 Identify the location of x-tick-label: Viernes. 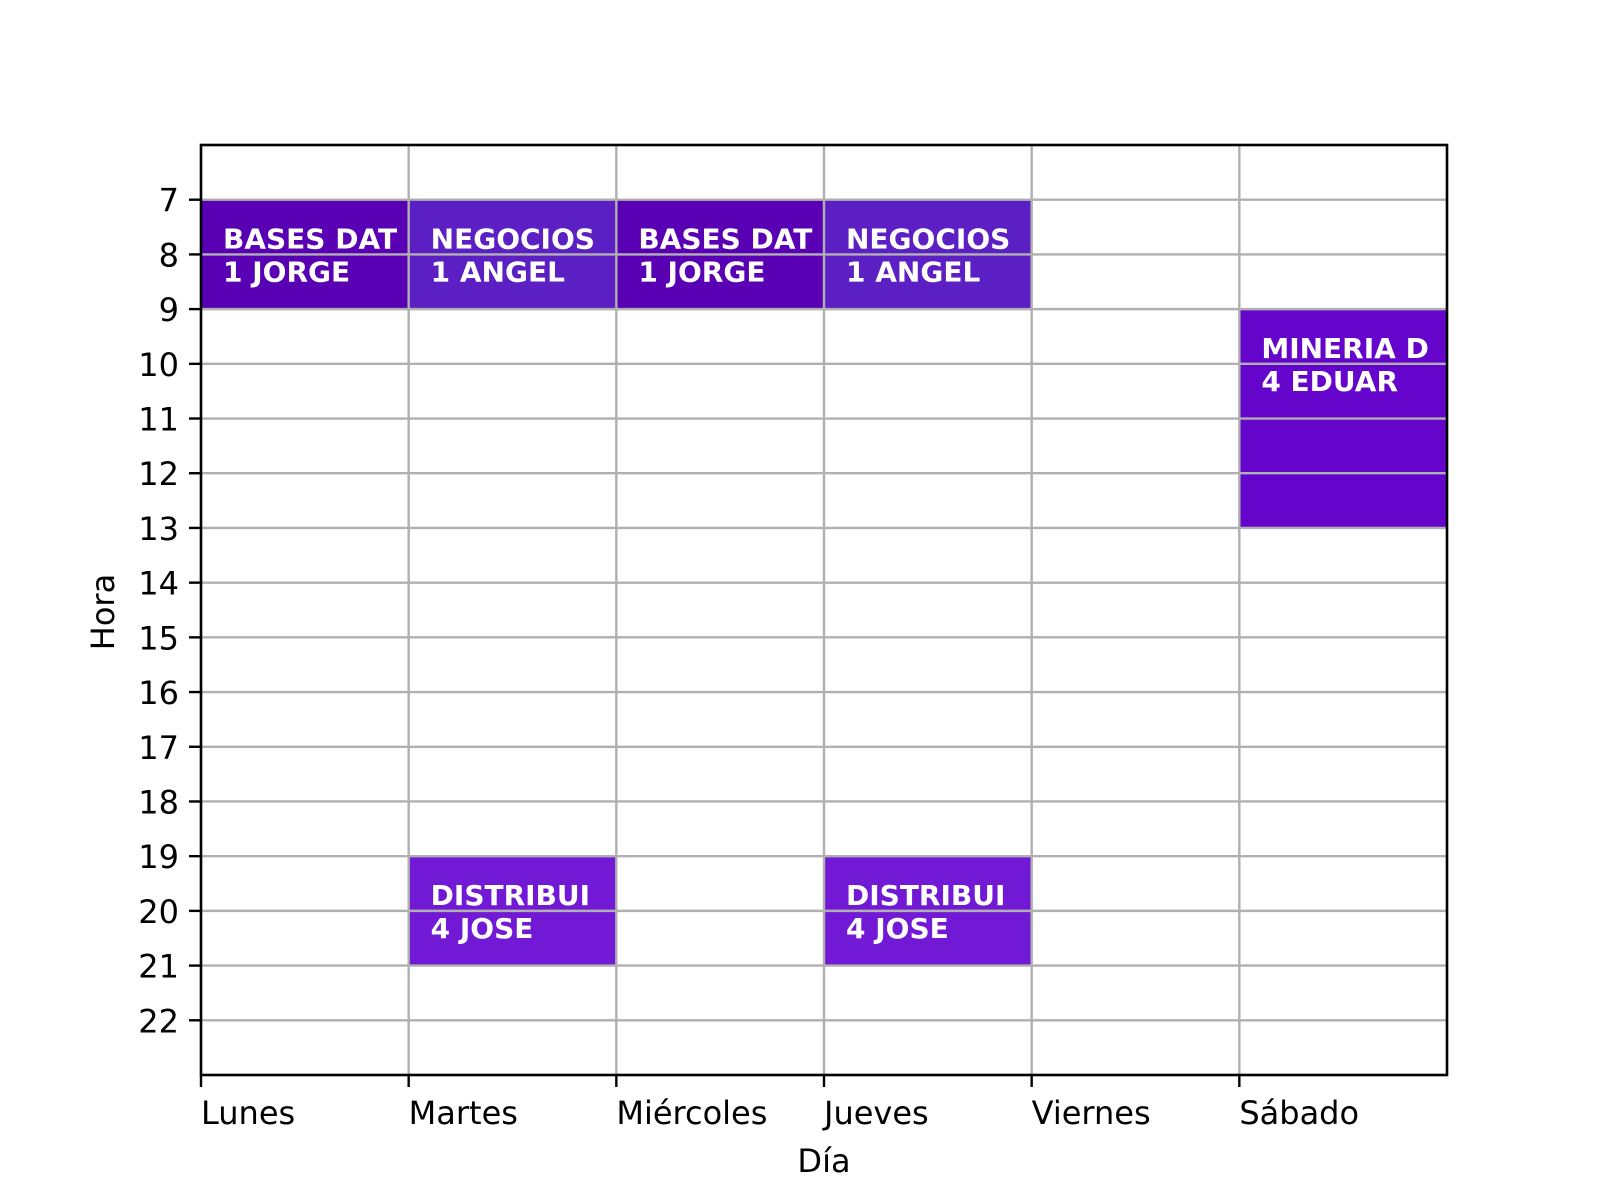
(1091, 1113).